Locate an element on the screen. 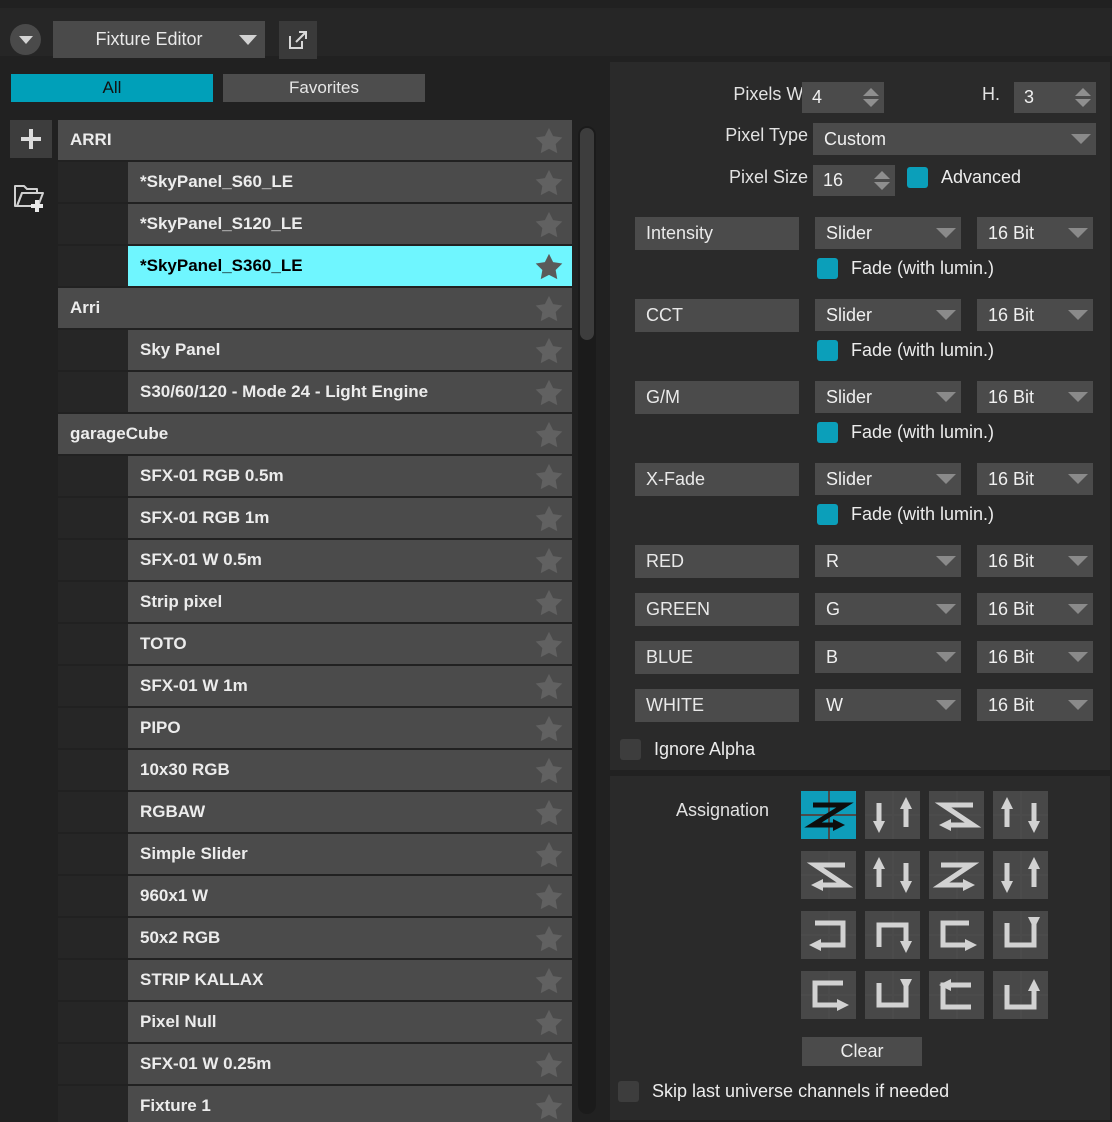 Image resolution: width=1112 pixels, height=1122 pixels. channel-name-3: X-Fade is located at coordinates (717, 479).